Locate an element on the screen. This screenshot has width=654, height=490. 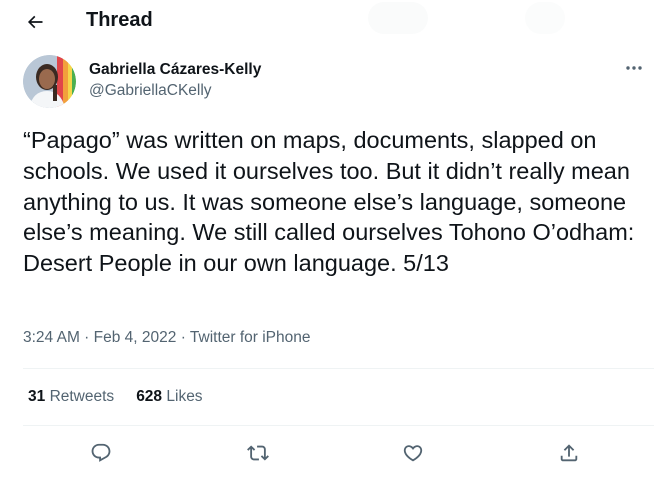
like-icon is located at coordinates (413, 453).